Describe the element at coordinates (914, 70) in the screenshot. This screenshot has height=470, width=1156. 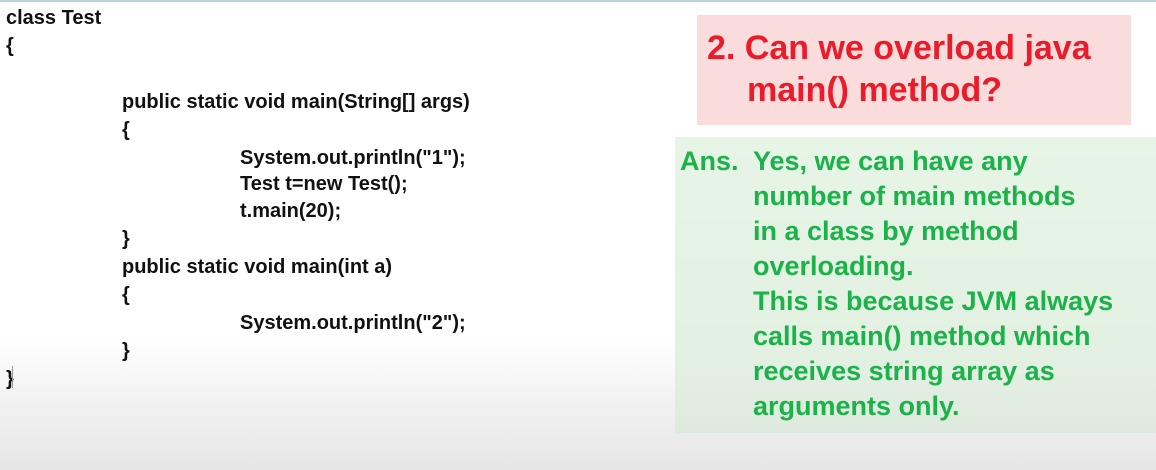
I see `question-box: 2. Can we overload java main() method?` at that location.